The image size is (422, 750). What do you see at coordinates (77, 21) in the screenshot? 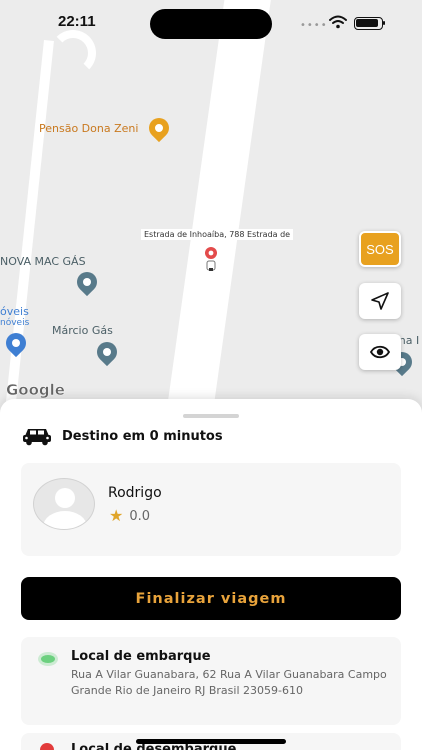
I see `status-time: 22:11` at bounding box center [77, 21].